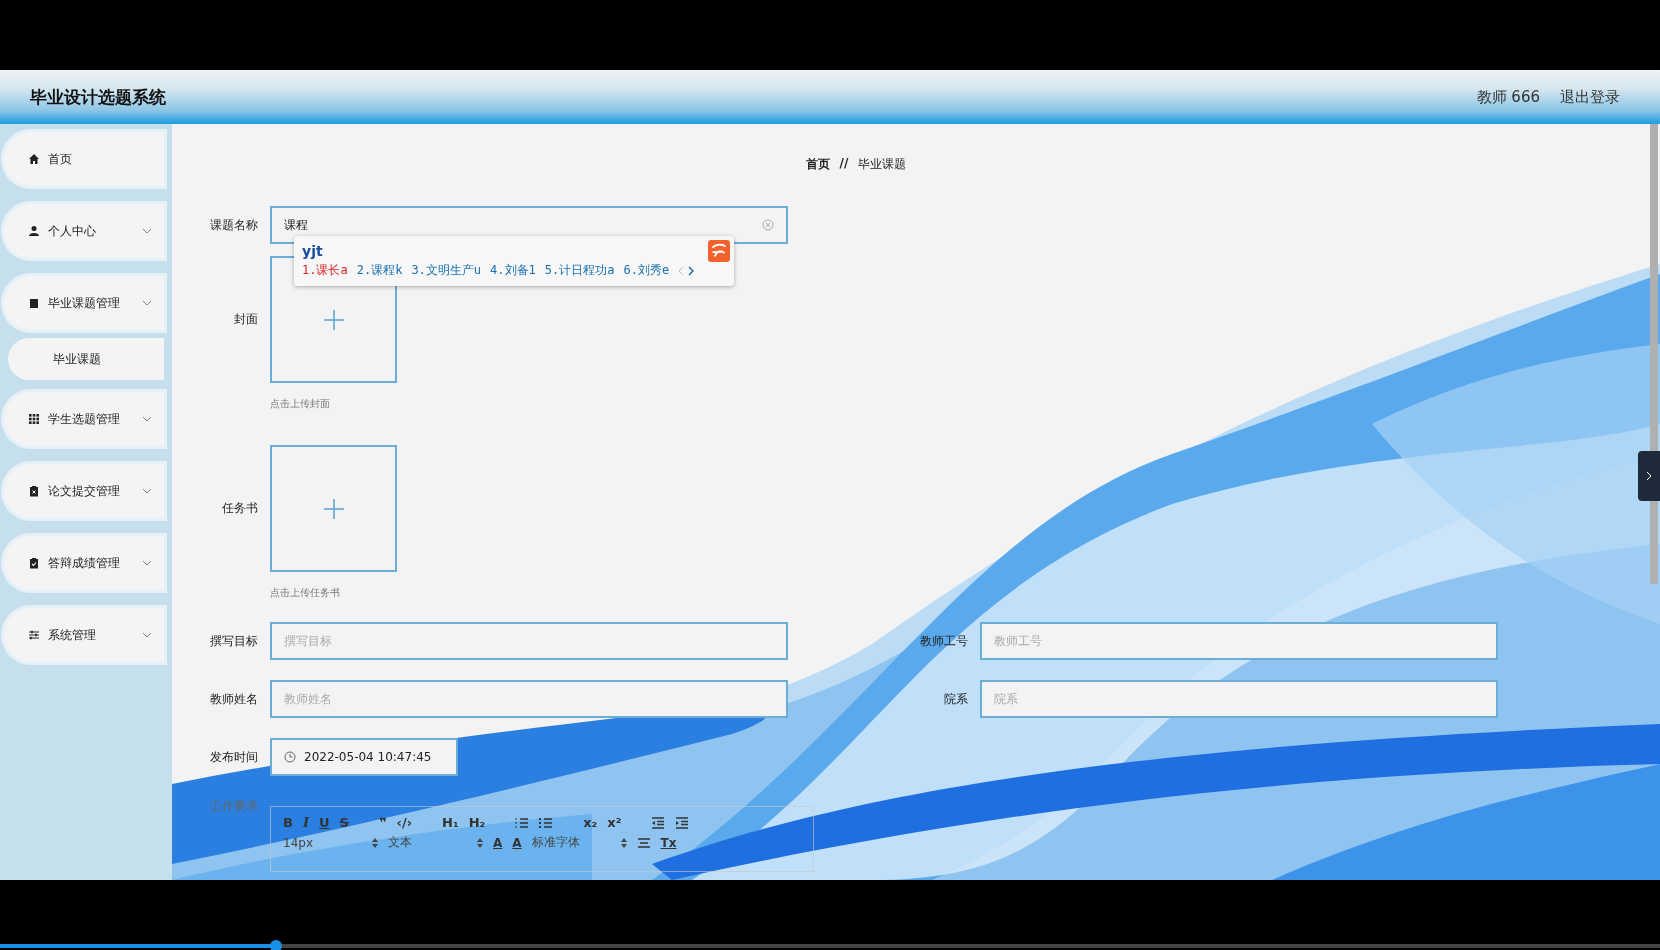  Describe the element at coordinates (955, 699) in the screenshot. I see `field-label: 院系` at that location.